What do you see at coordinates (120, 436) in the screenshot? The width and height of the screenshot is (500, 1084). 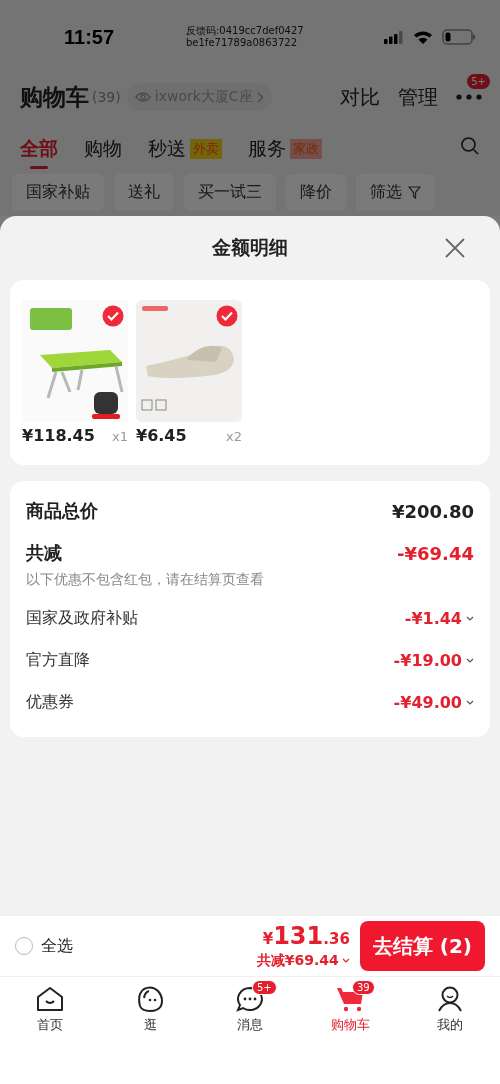 I see `product-quantity: x1` at bounding box center [120, 436].